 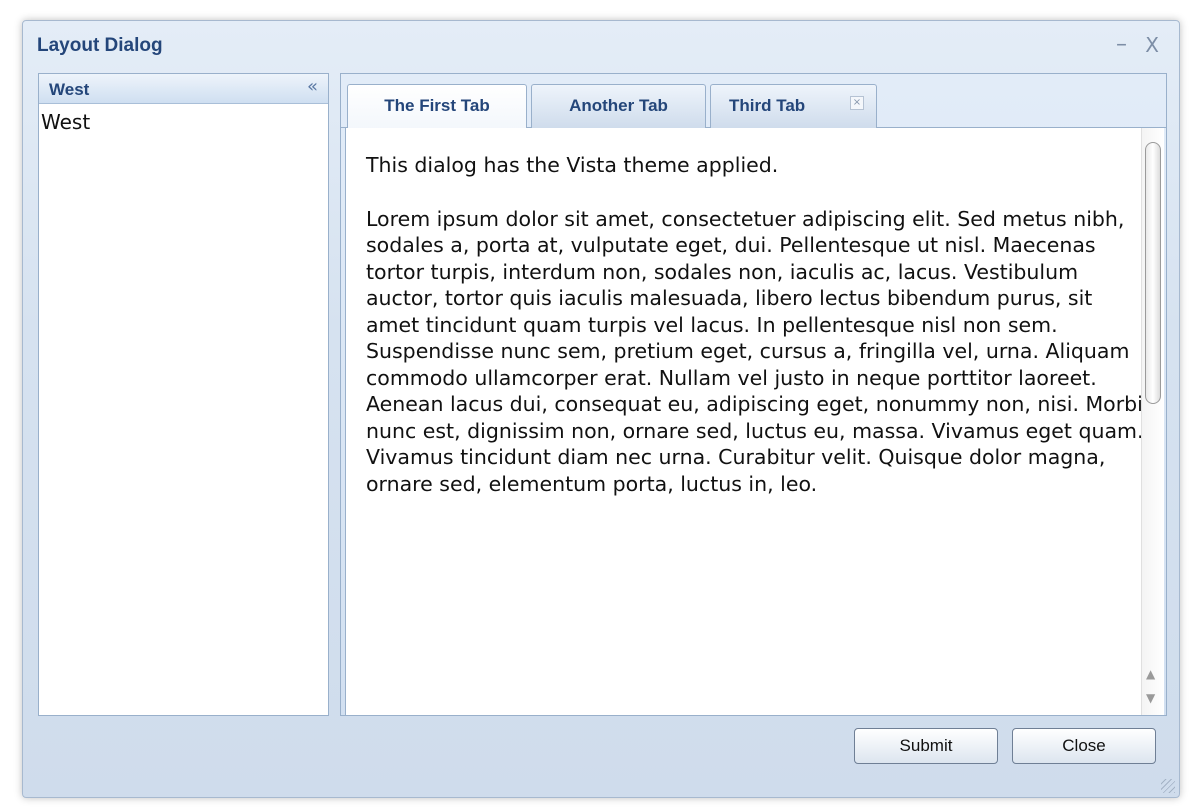 I want to click on tab-the-first-tab: The First Tab, so click(x=437, y=106).